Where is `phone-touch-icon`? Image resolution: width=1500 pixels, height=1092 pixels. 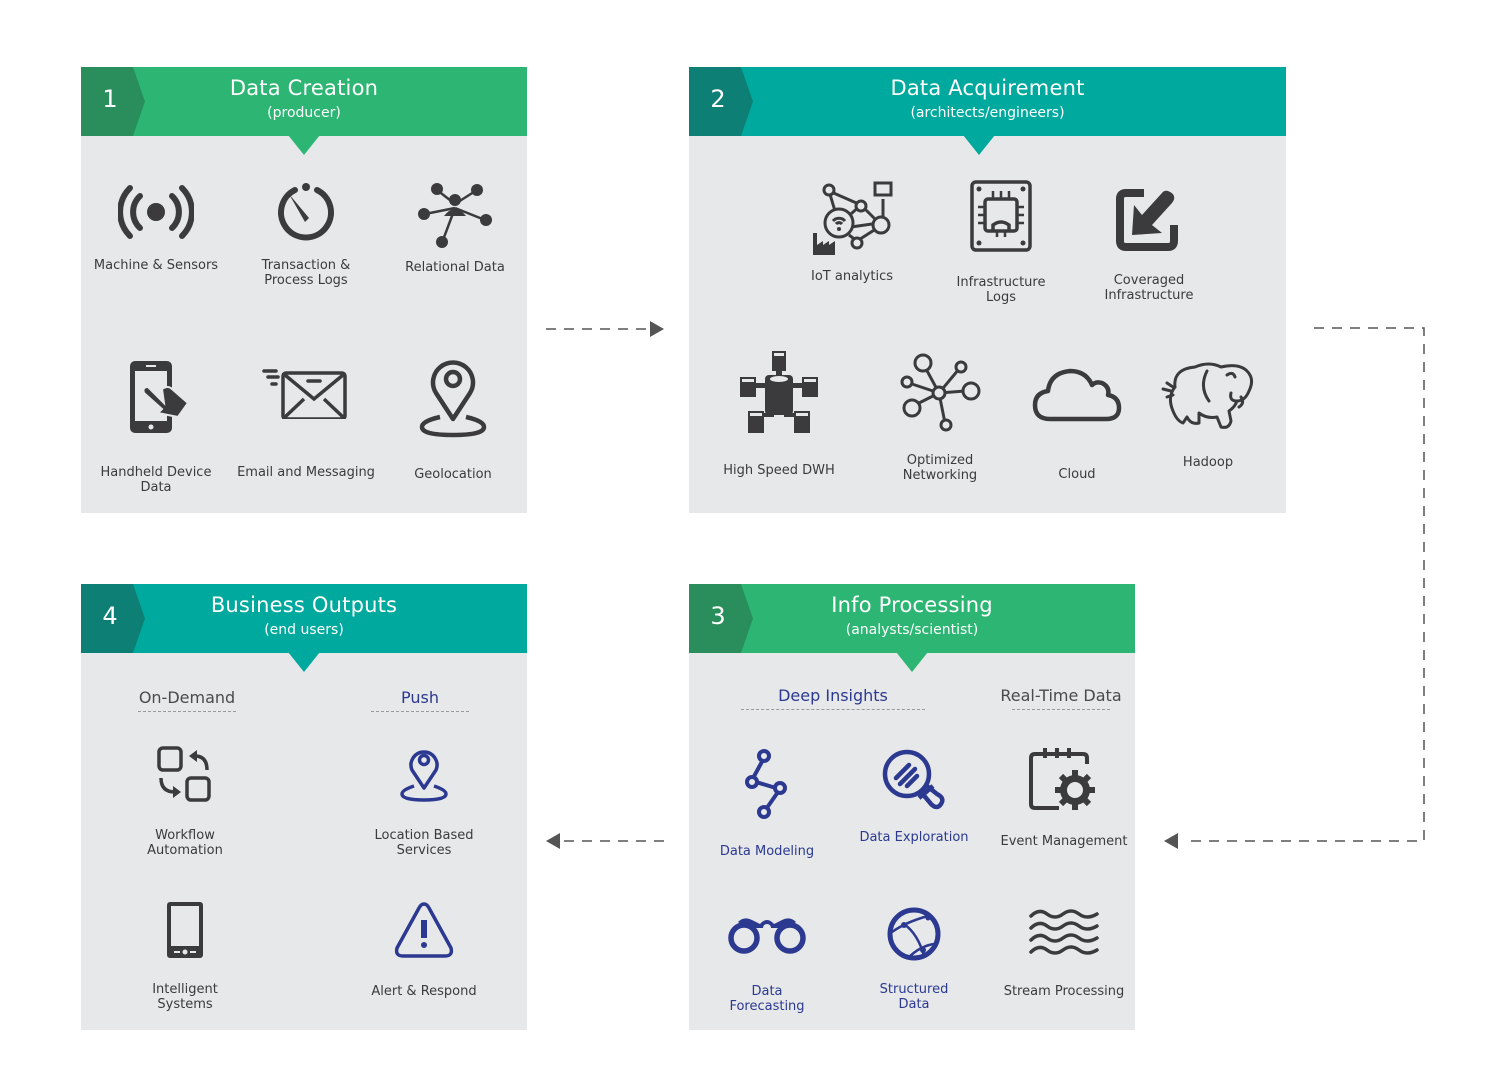 phone-touch-icon is located at coordinates (160, 397).